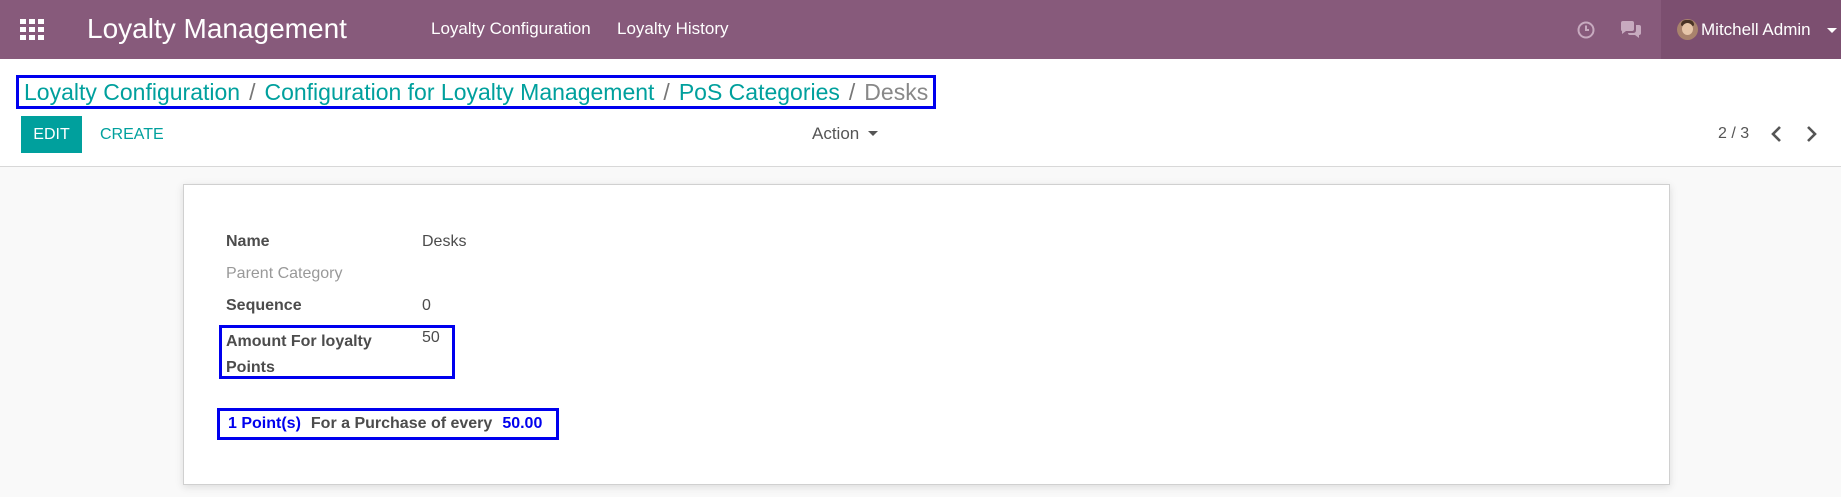 The height and width of the screenshot is (497, 1841). Describe the element at coordinates (759, 92) in the screenshot. I see `breadcrumb-item-pos-categories: PoS Categories` at that location.